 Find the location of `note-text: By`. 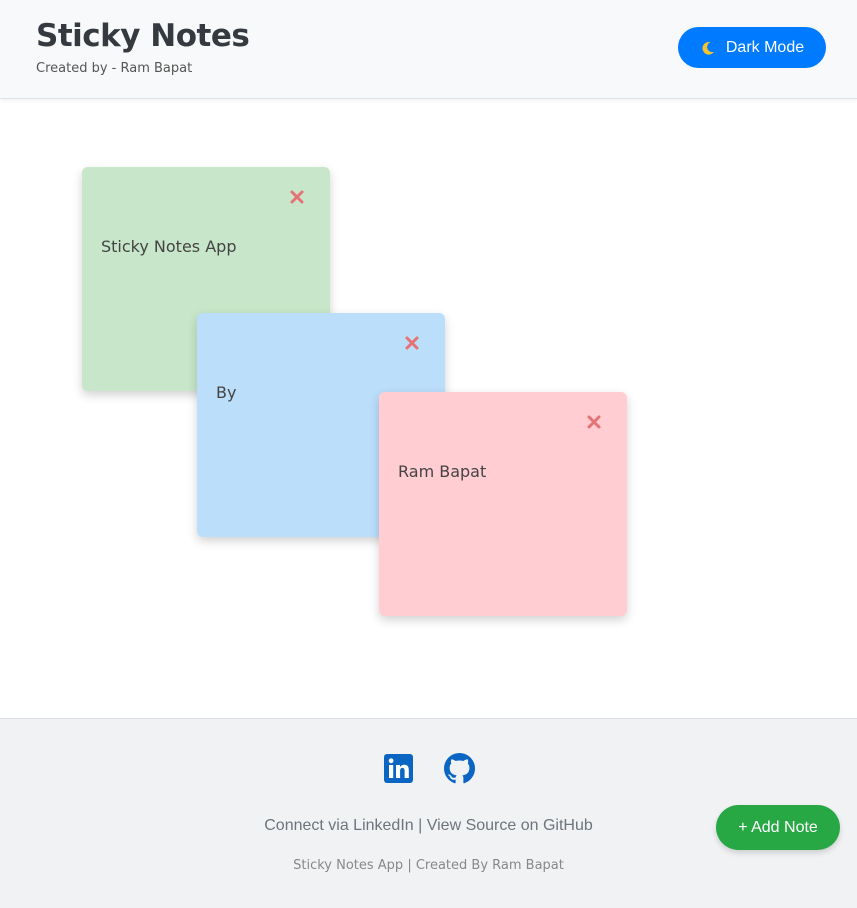

note-text: By is located at coordinates (226, 392).